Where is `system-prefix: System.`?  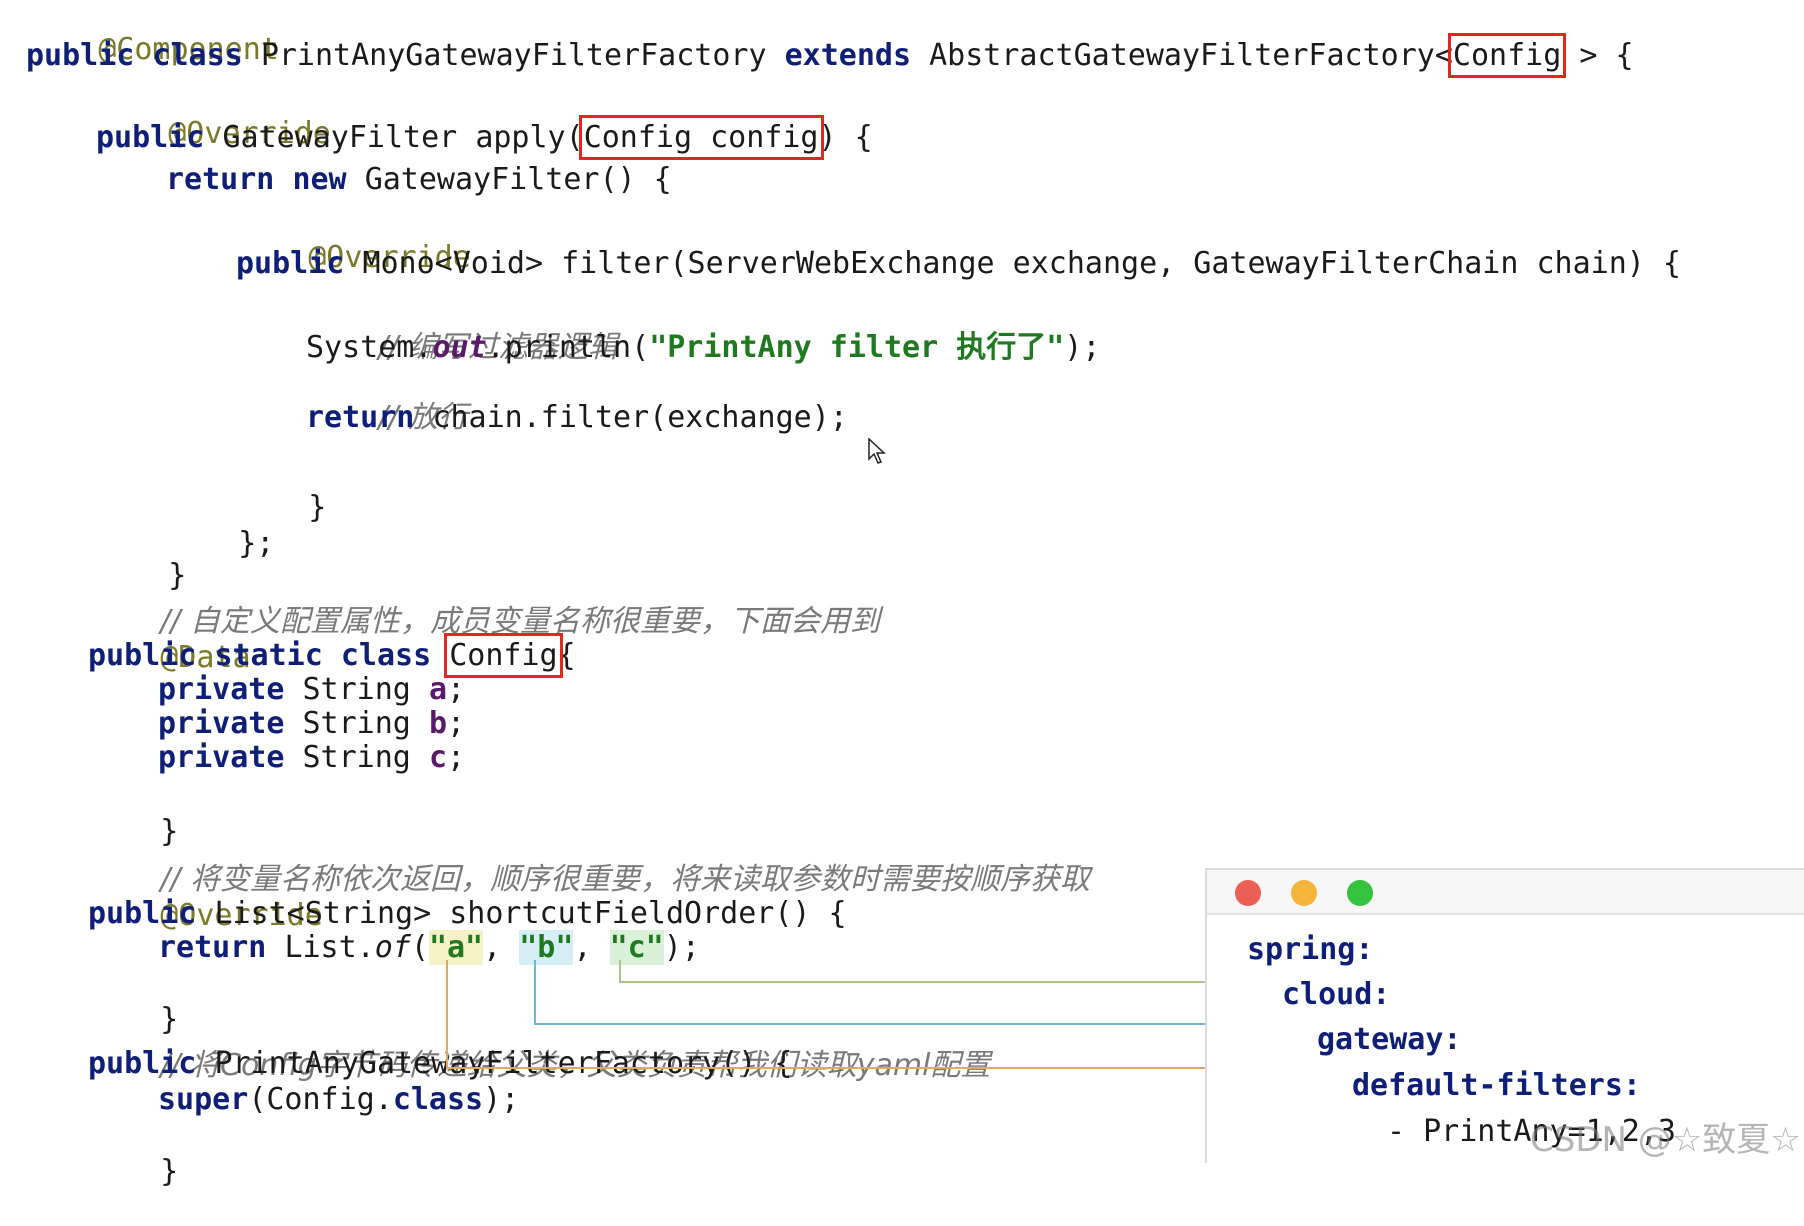 system-prefix: System. is located at coordinates (369, 347).